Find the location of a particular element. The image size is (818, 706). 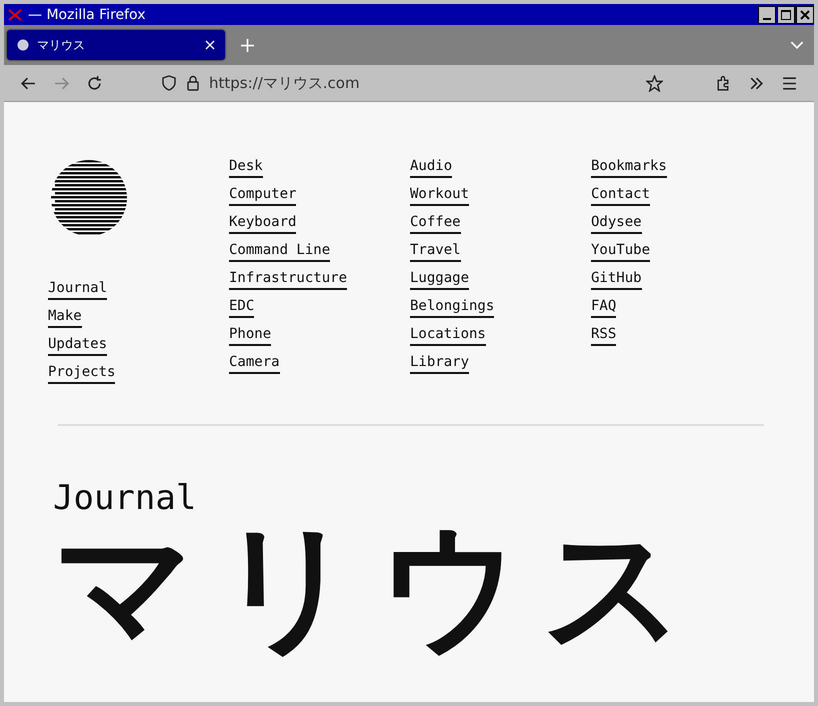

nav-link: Belongings is located at coordinates (452, 308).